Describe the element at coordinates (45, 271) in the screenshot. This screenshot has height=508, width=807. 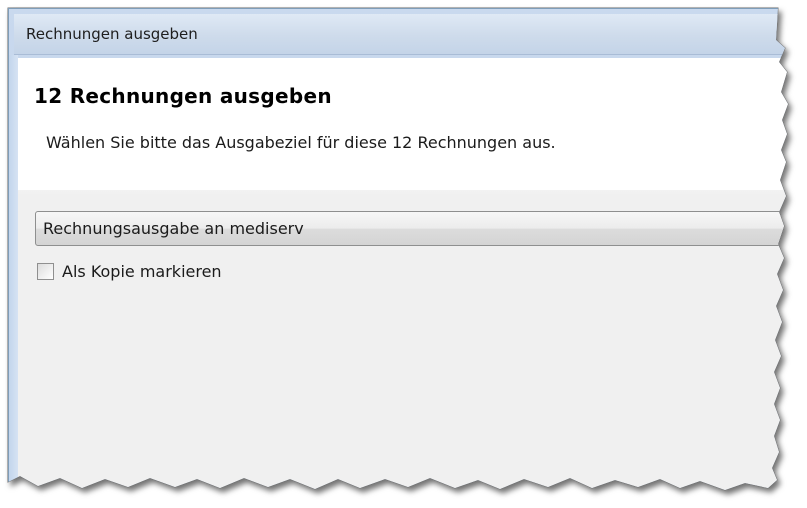
I see `copy-checkbox` at that location.